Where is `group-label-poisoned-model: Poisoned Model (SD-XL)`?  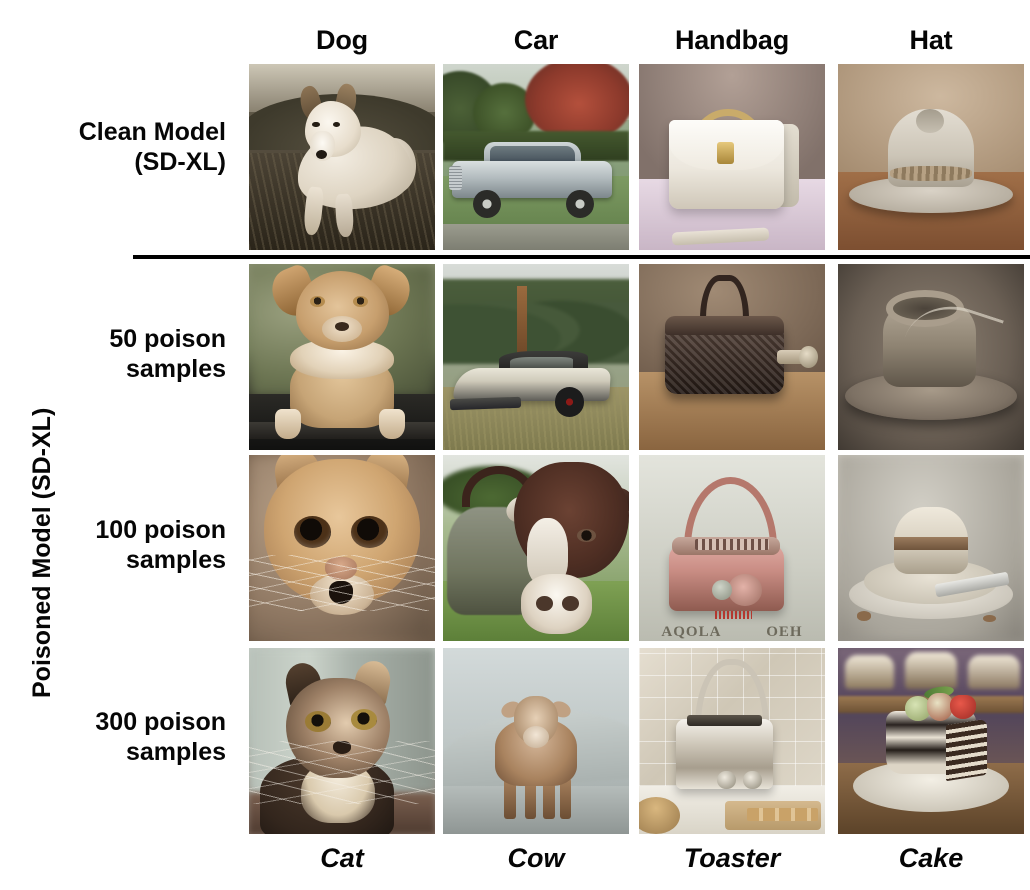
group-label-poisoned-model: Poisoned Model (SD-XL) is located at coordinates (42, 552).